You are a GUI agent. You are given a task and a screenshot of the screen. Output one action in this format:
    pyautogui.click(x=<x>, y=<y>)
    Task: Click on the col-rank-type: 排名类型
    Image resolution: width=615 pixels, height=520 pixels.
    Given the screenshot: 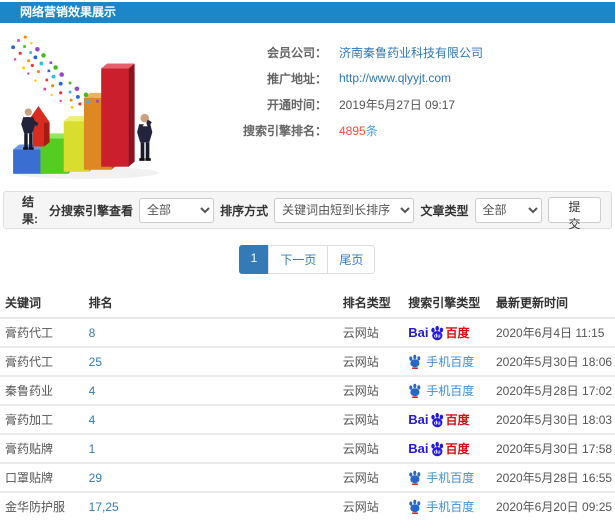 What is the action you would take?
    pyautogui.click(x=370, y=303)
    